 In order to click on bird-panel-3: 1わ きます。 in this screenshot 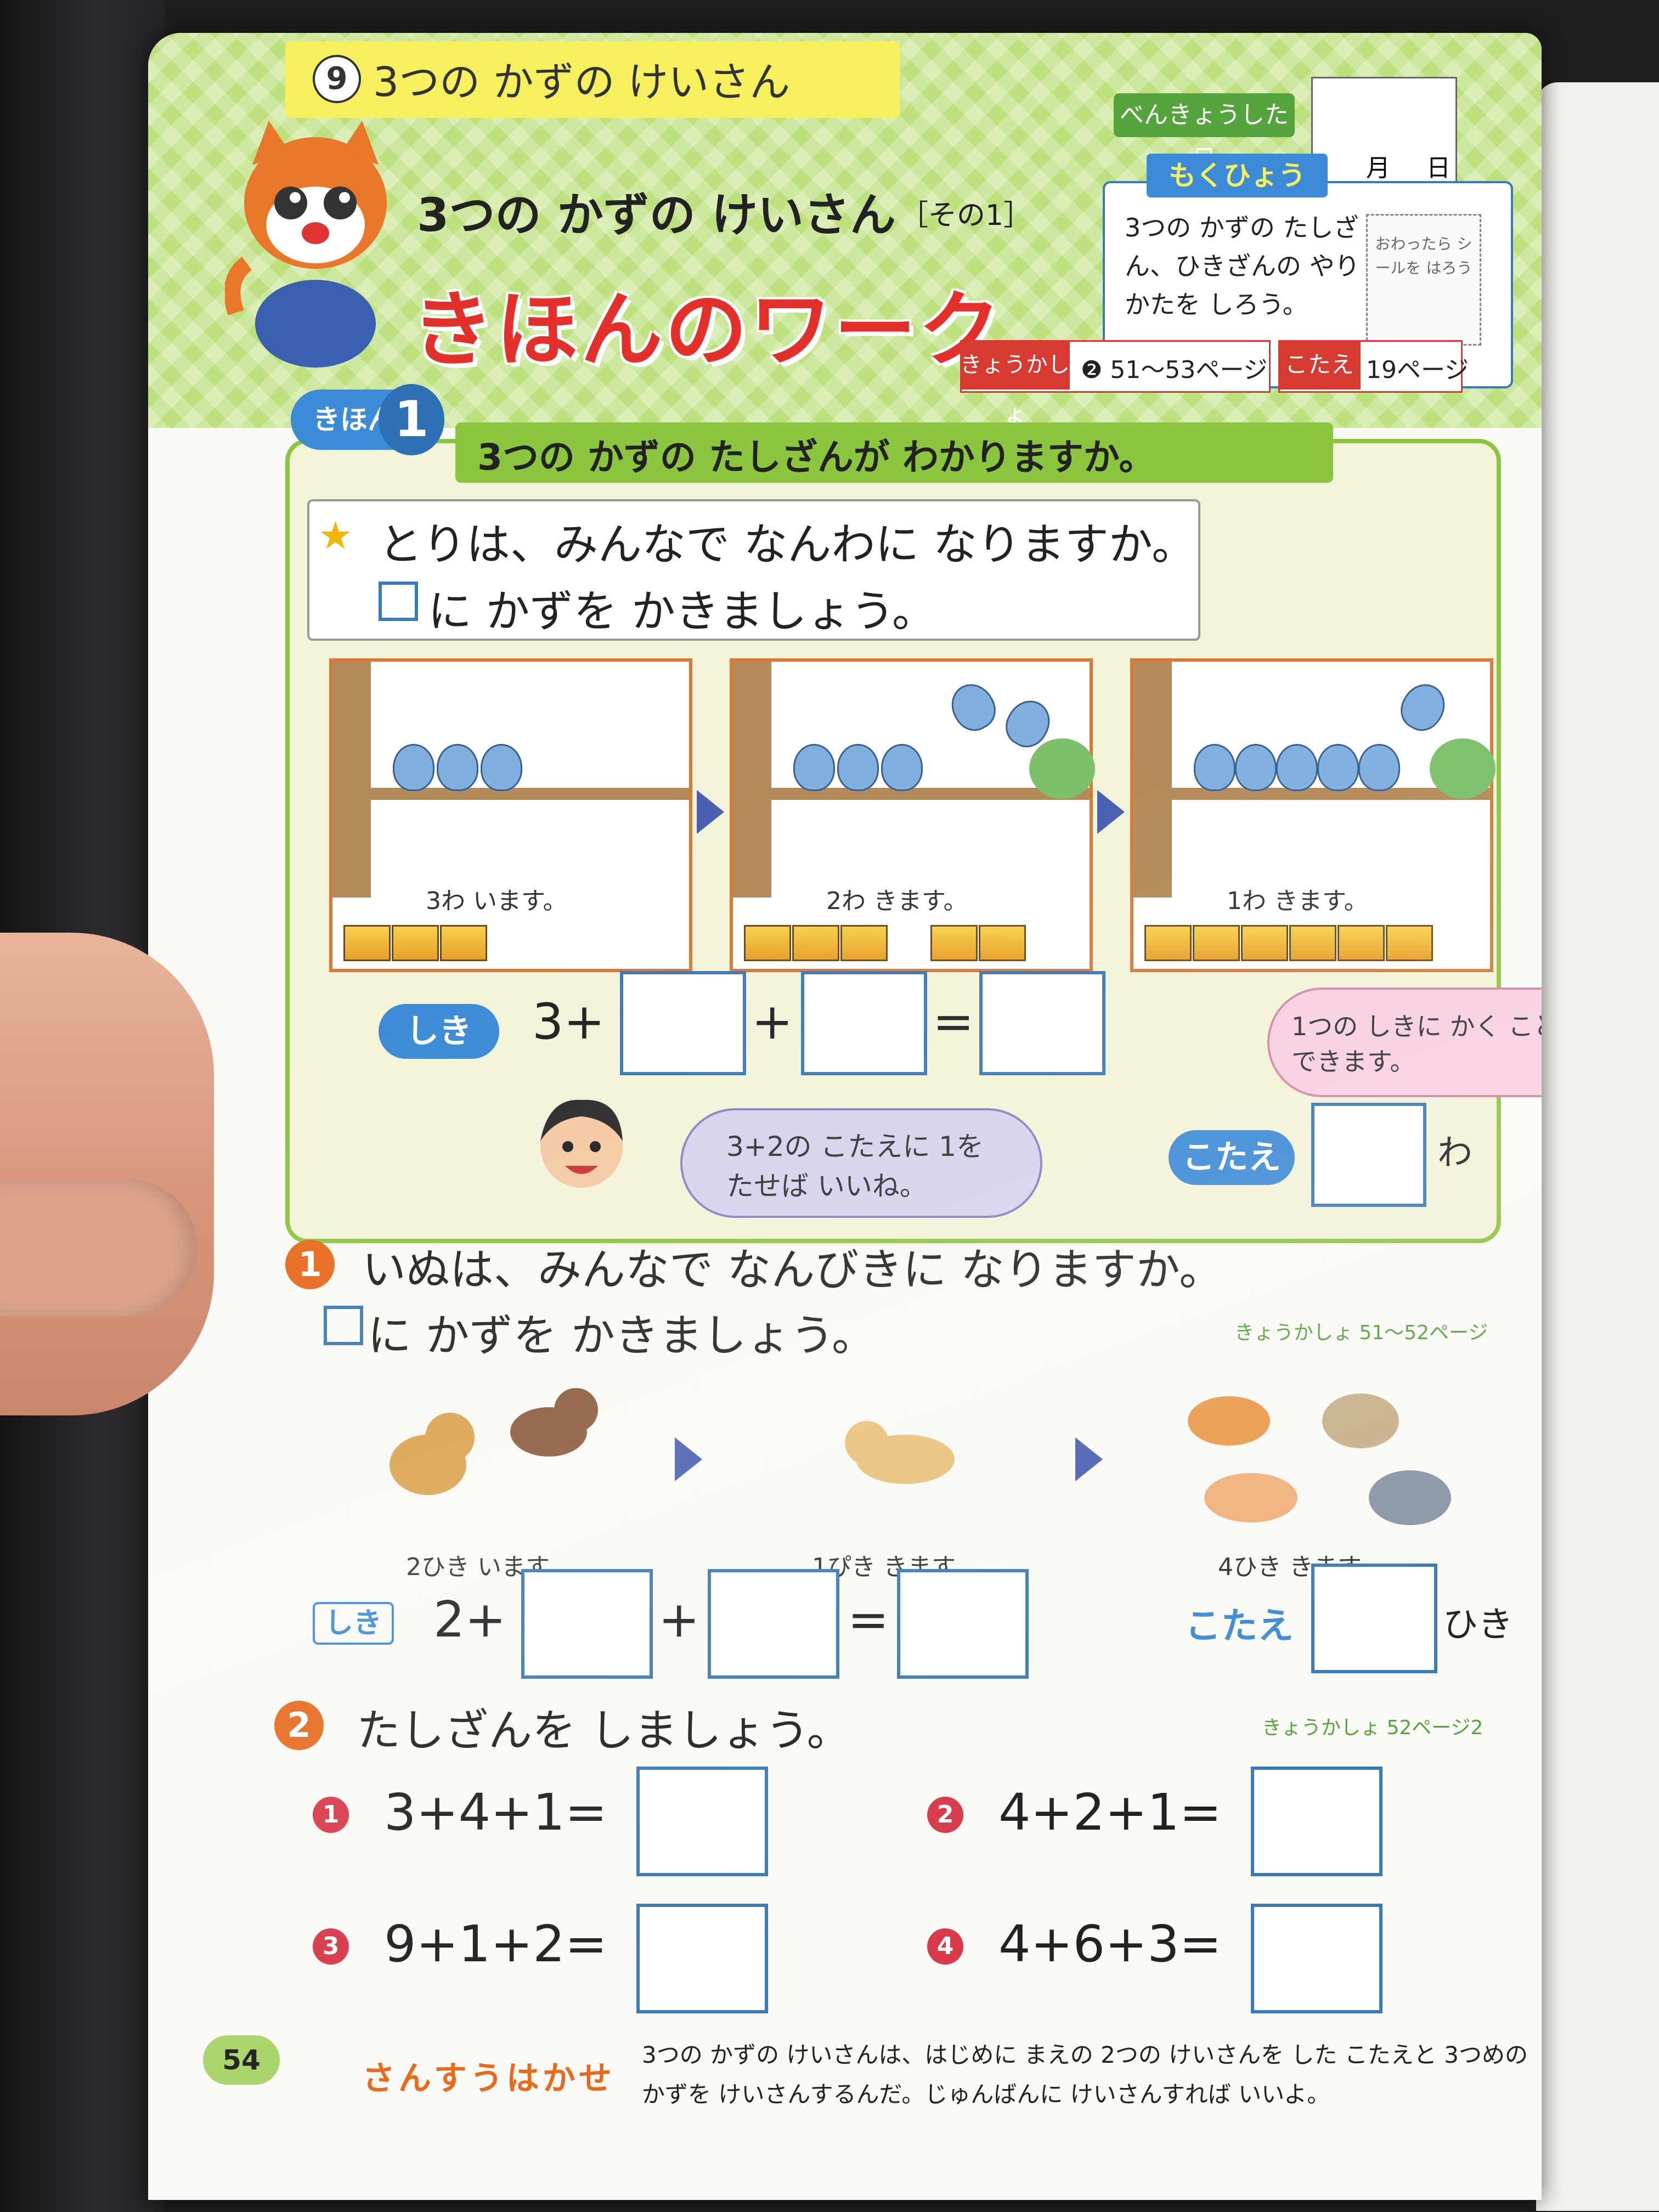, I will do `click(1313, 815)`.